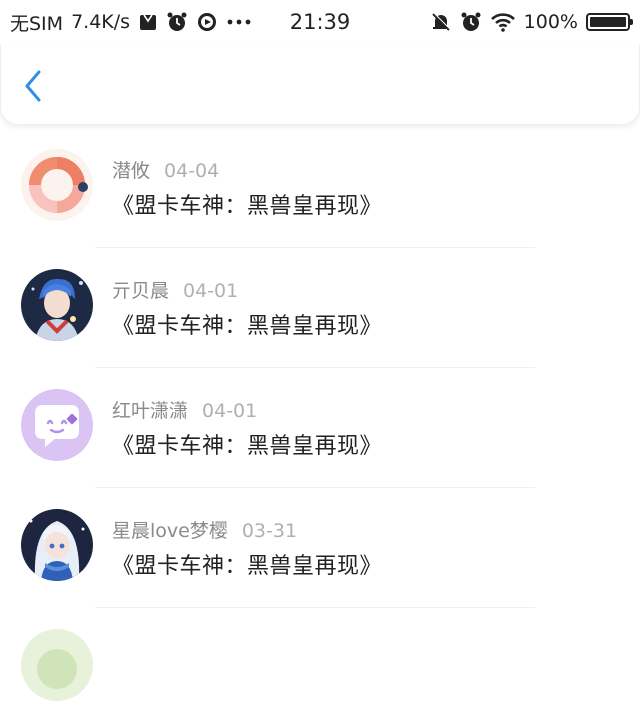 The width and height of the screenshot is (640, 728). I want to click on status-bar: 无SIM 7.4K/s 21:39 100%, so click(320, 22).